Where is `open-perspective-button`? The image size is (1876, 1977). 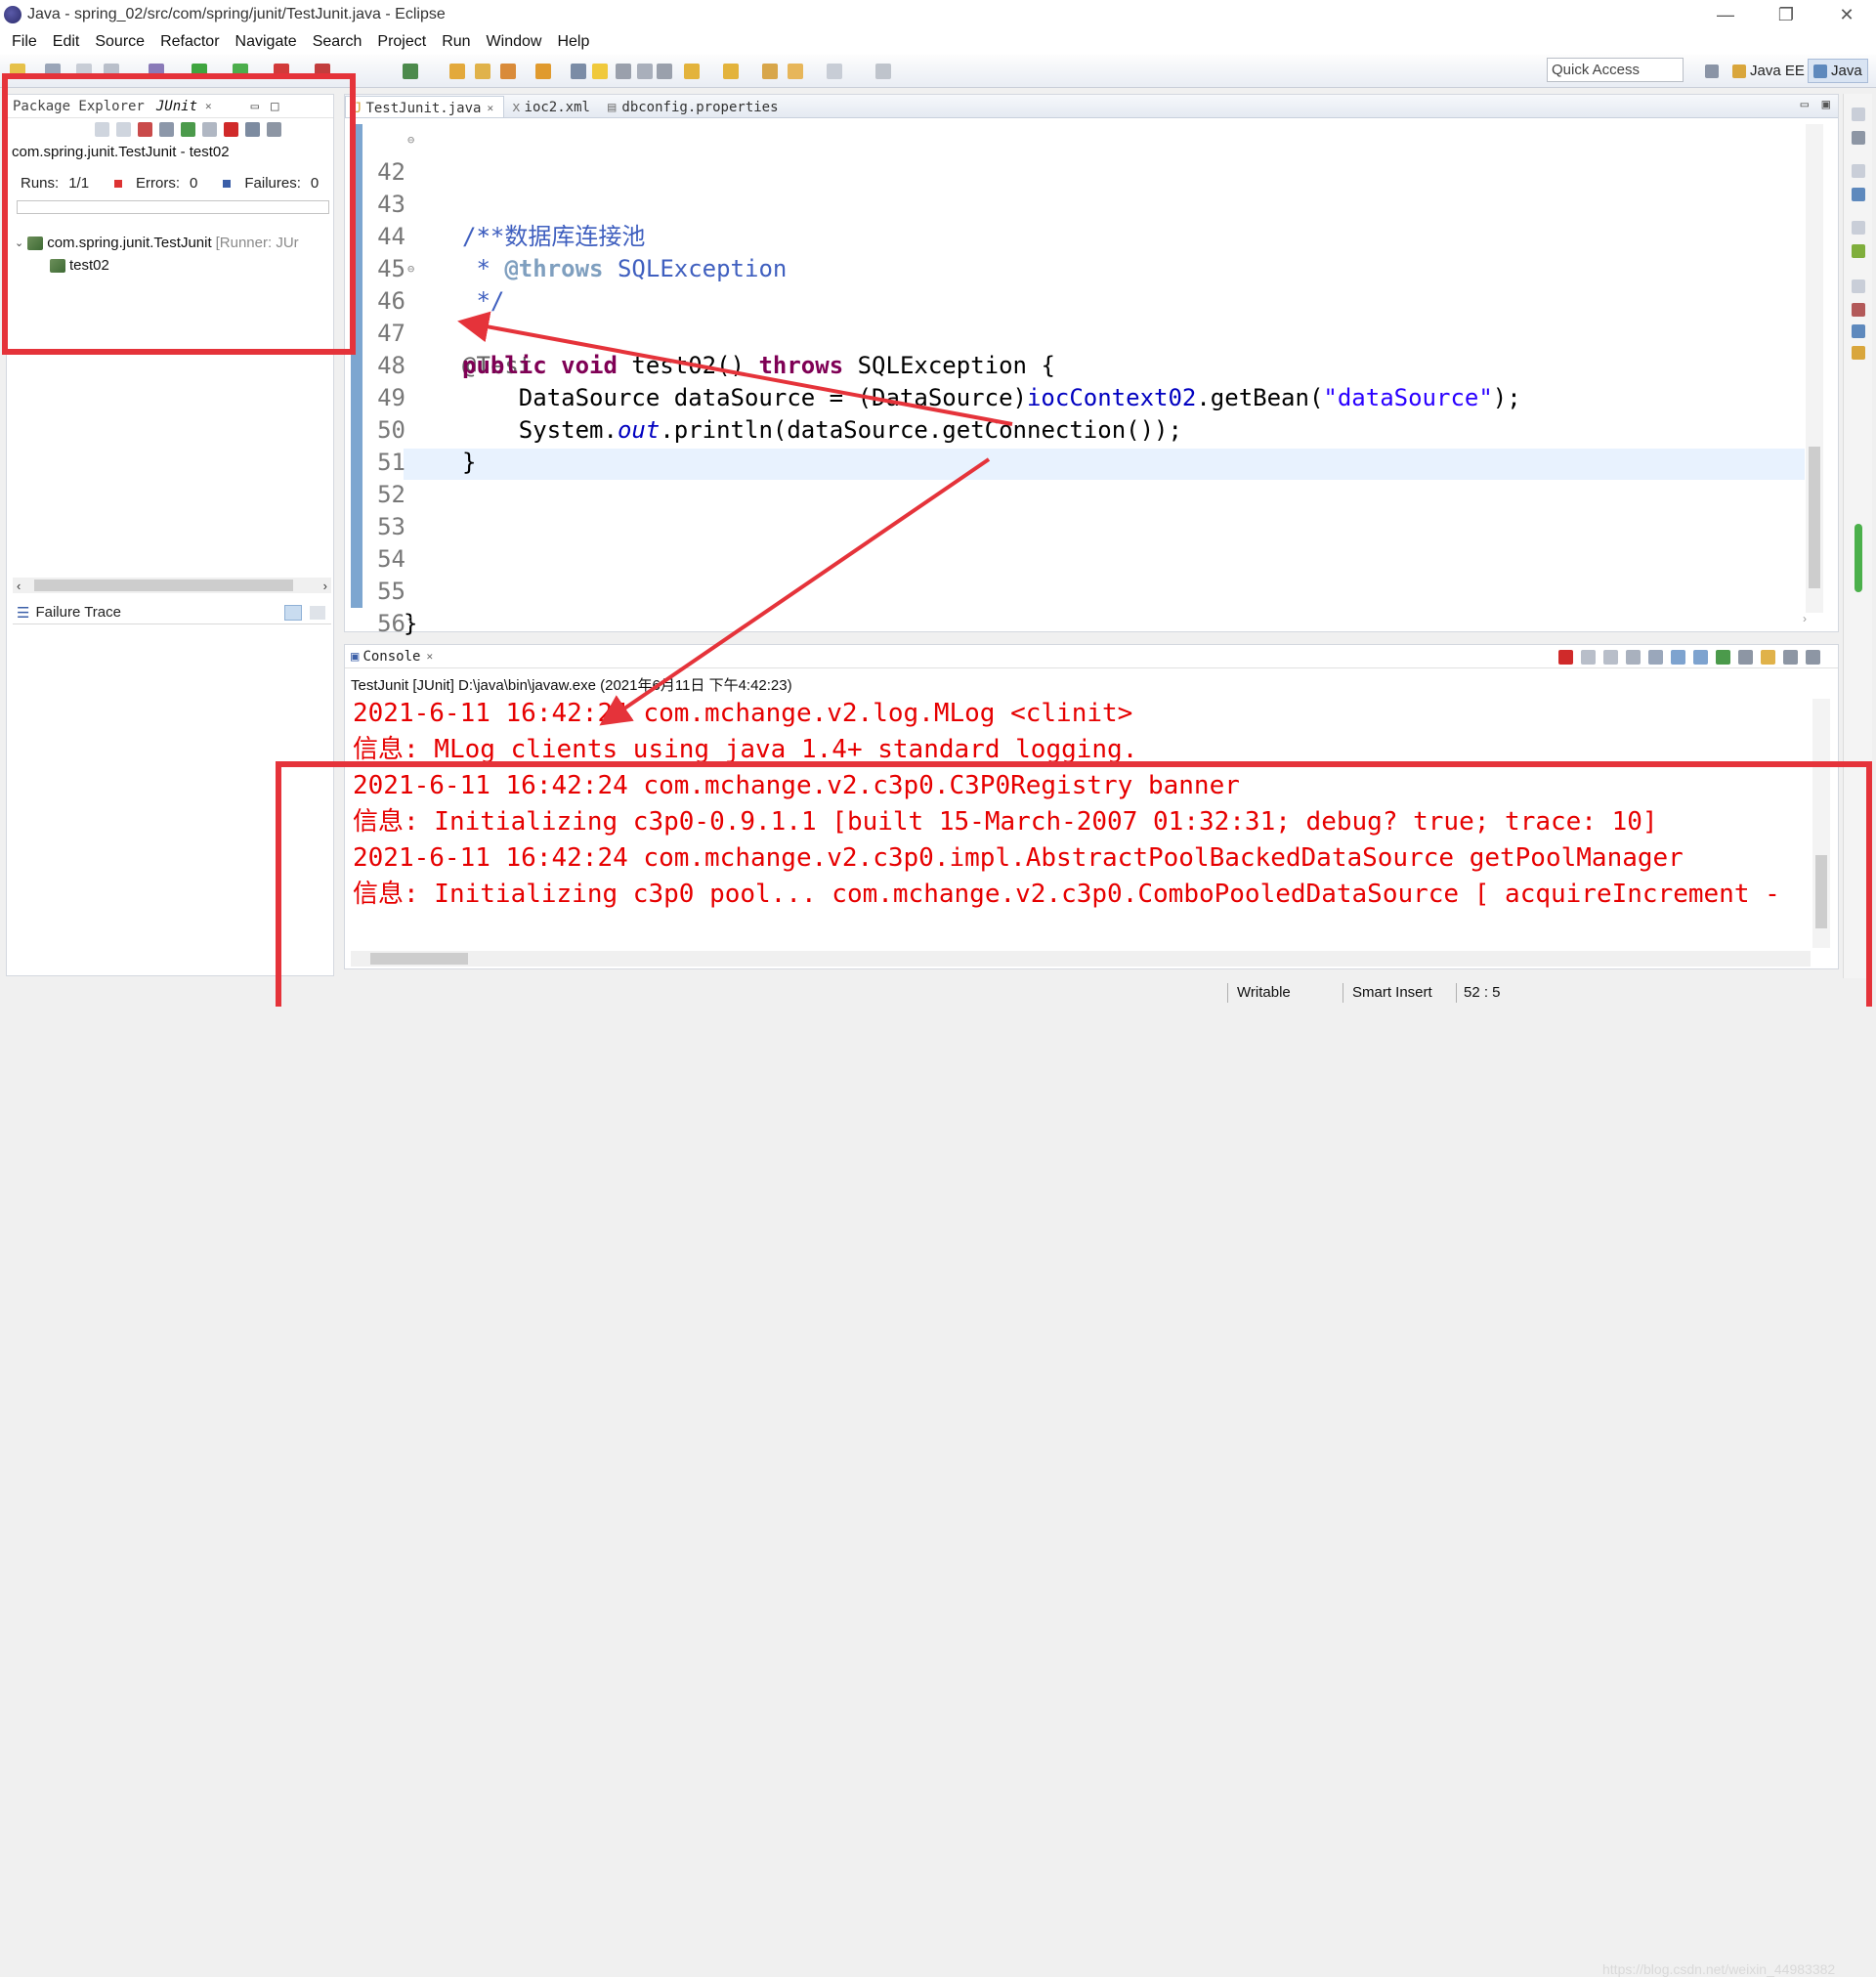
open-perspective-button is located at coordinates (1713, 71).